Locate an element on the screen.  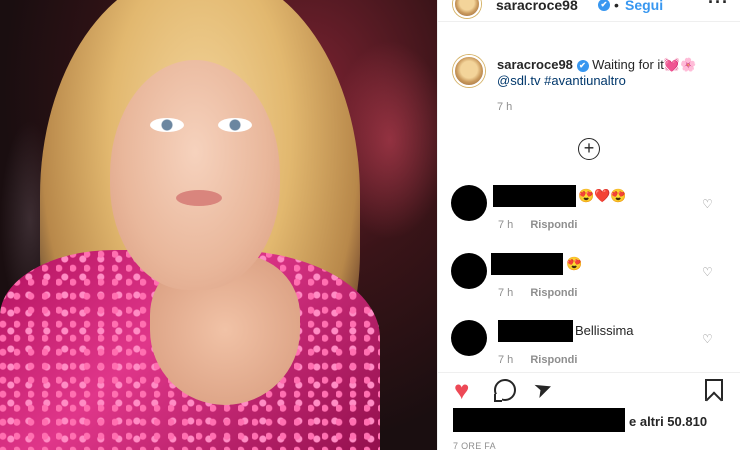
redacted-liker-names is located at coordinates (539, 420).